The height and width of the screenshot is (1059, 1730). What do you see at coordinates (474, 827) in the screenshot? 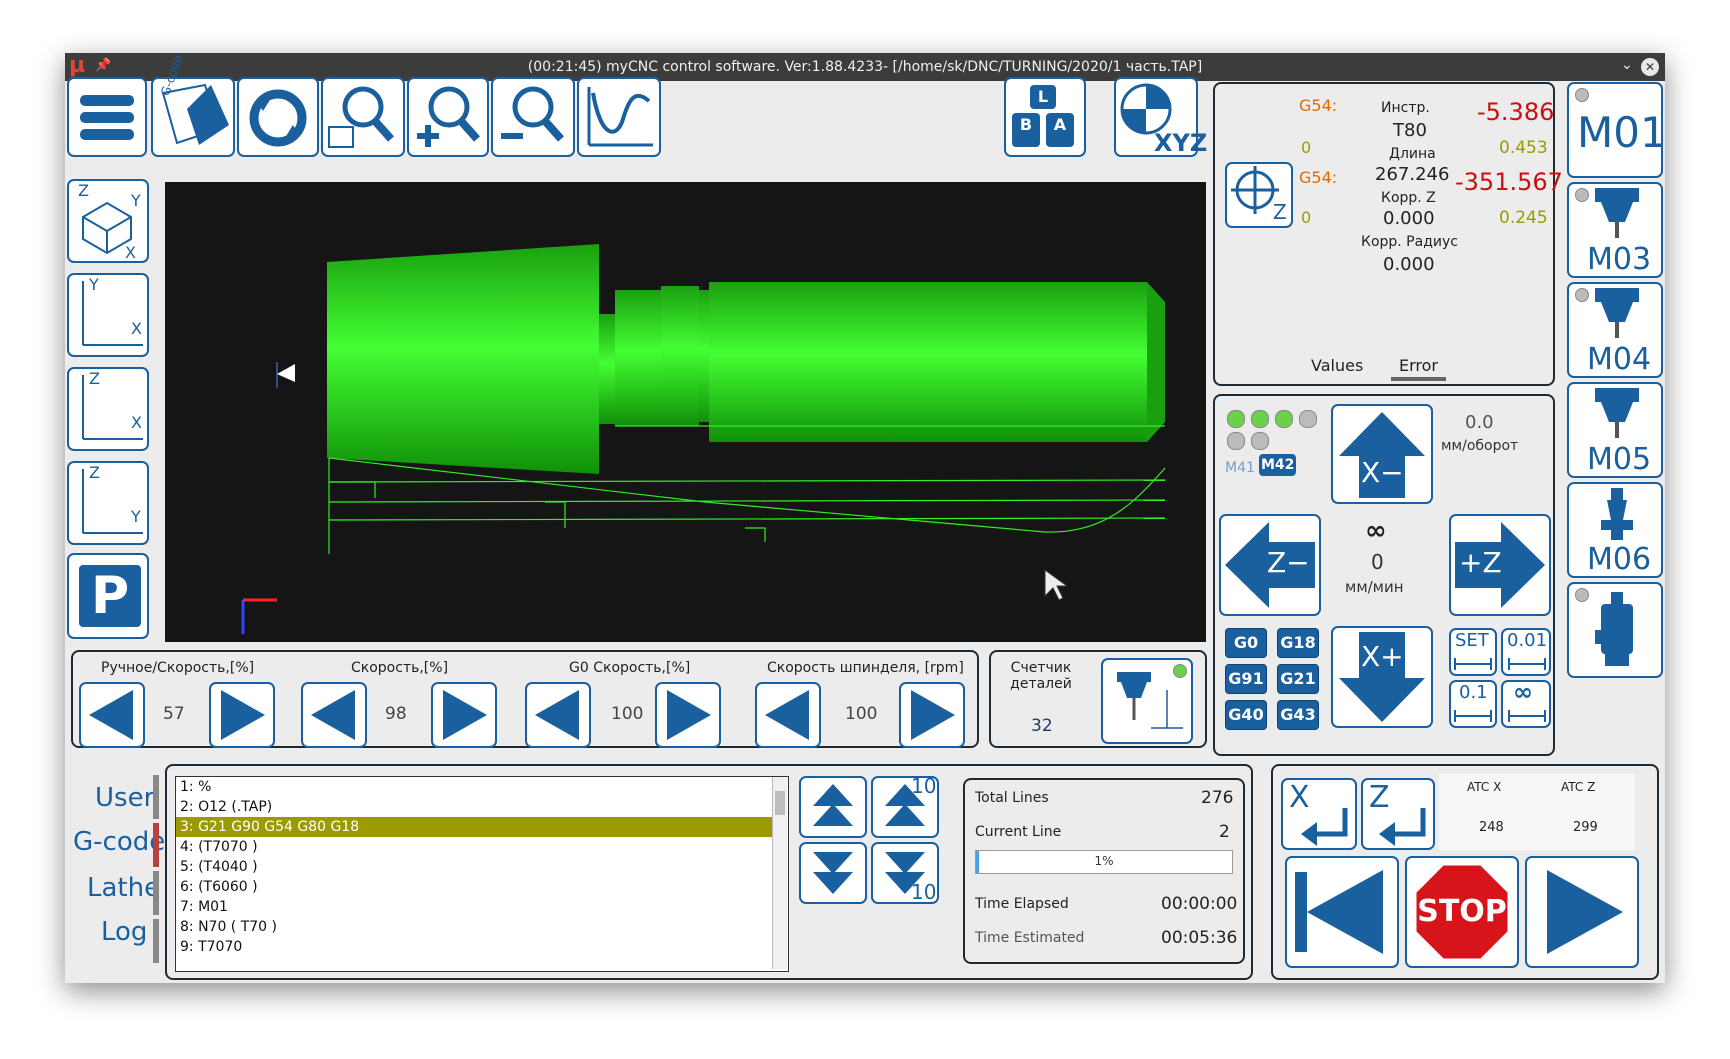
I see `gcode-line-current: 3: G21 G90 G54 G80 G18` at bounding box center [474, 827].